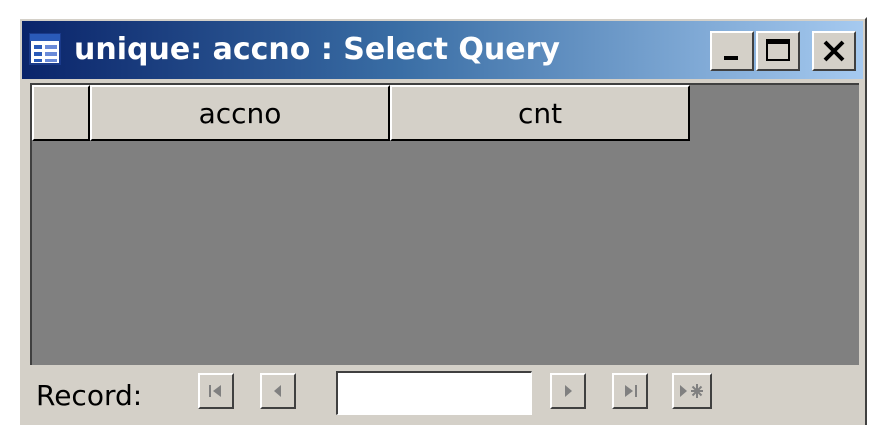 This screenshot has width=871, height=425. Describe the element at coordinates (89, 395) in the screenshot. I see `record-label: Record:` at that location.